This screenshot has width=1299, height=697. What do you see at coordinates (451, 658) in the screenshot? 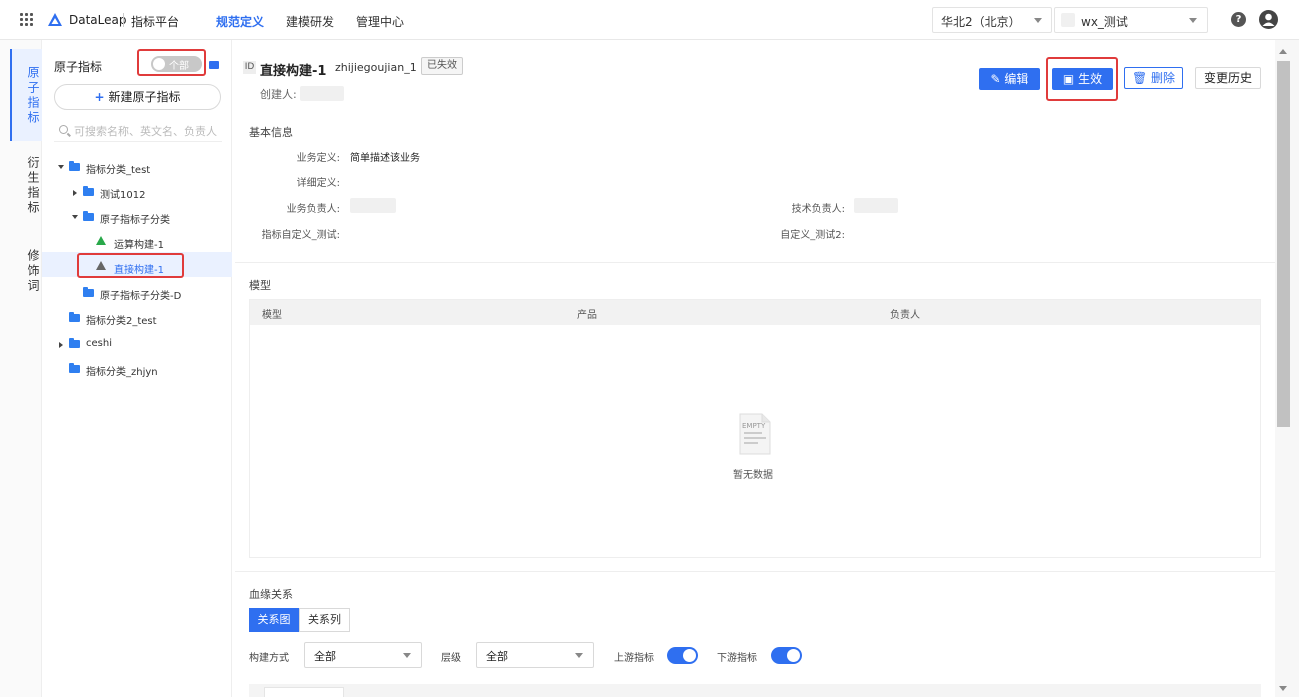
I see `level-label: 层级` at bounding box center [451, 658].